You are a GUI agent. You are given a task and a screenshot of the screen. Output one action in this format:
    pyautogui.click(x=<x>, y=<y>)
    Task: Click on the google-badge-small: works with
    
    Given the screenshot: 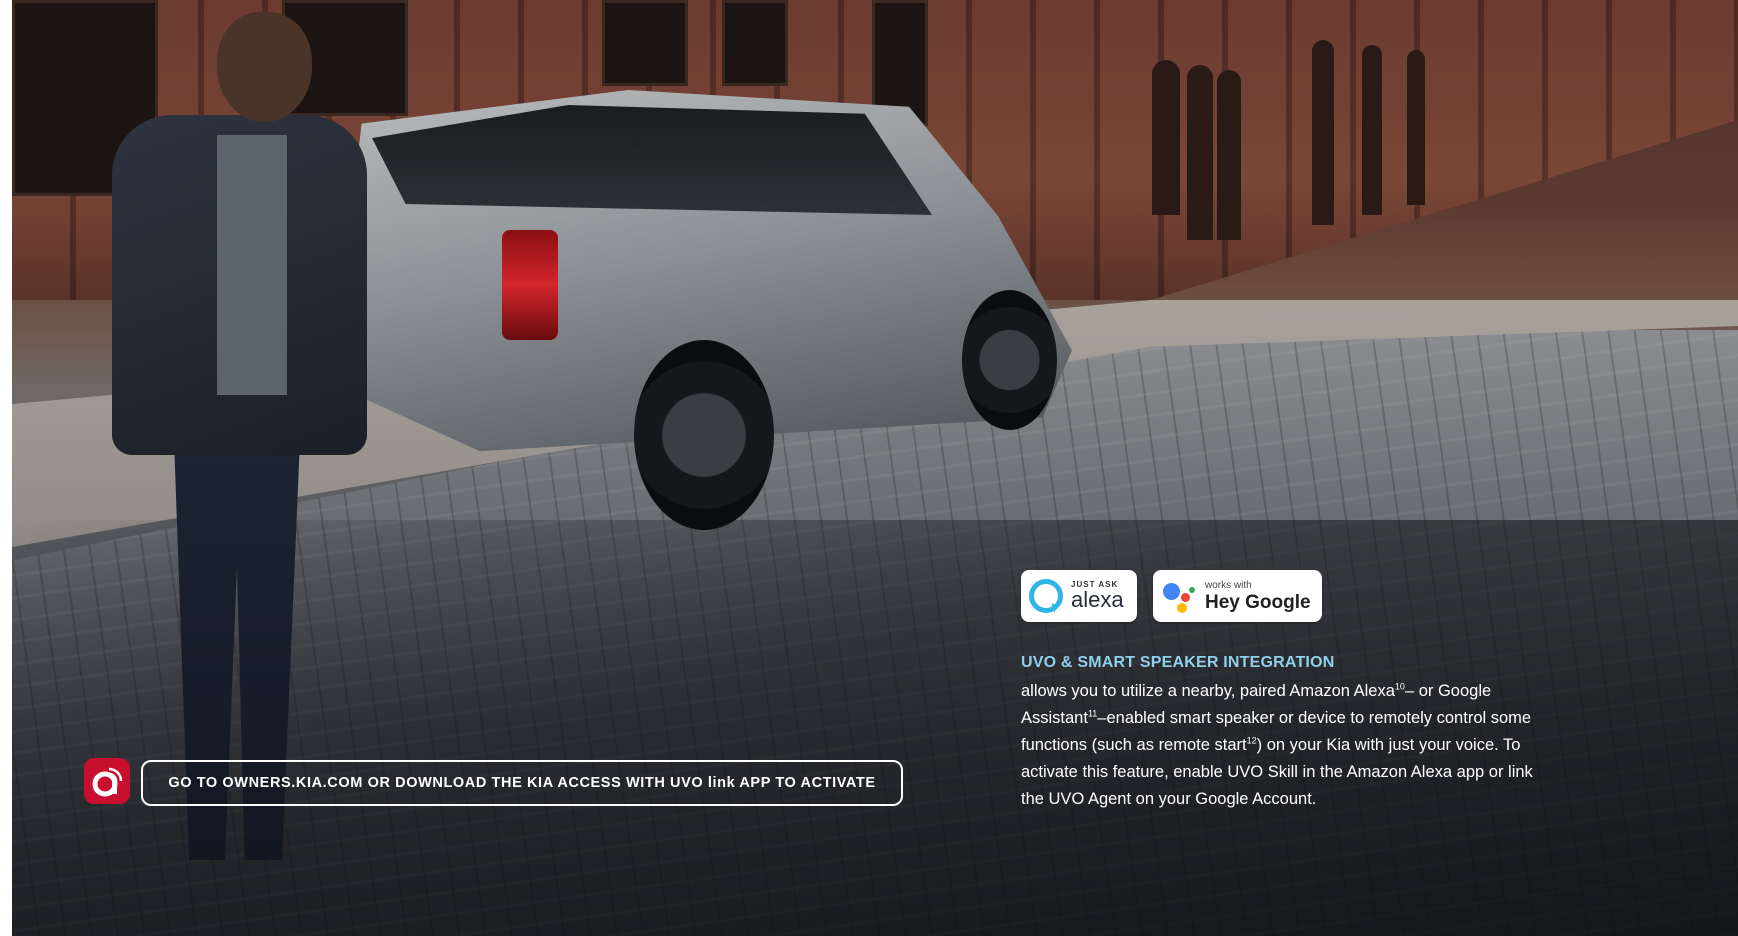 What is the action you would take?
    pyautogui.click(x=1228, y=585)
    